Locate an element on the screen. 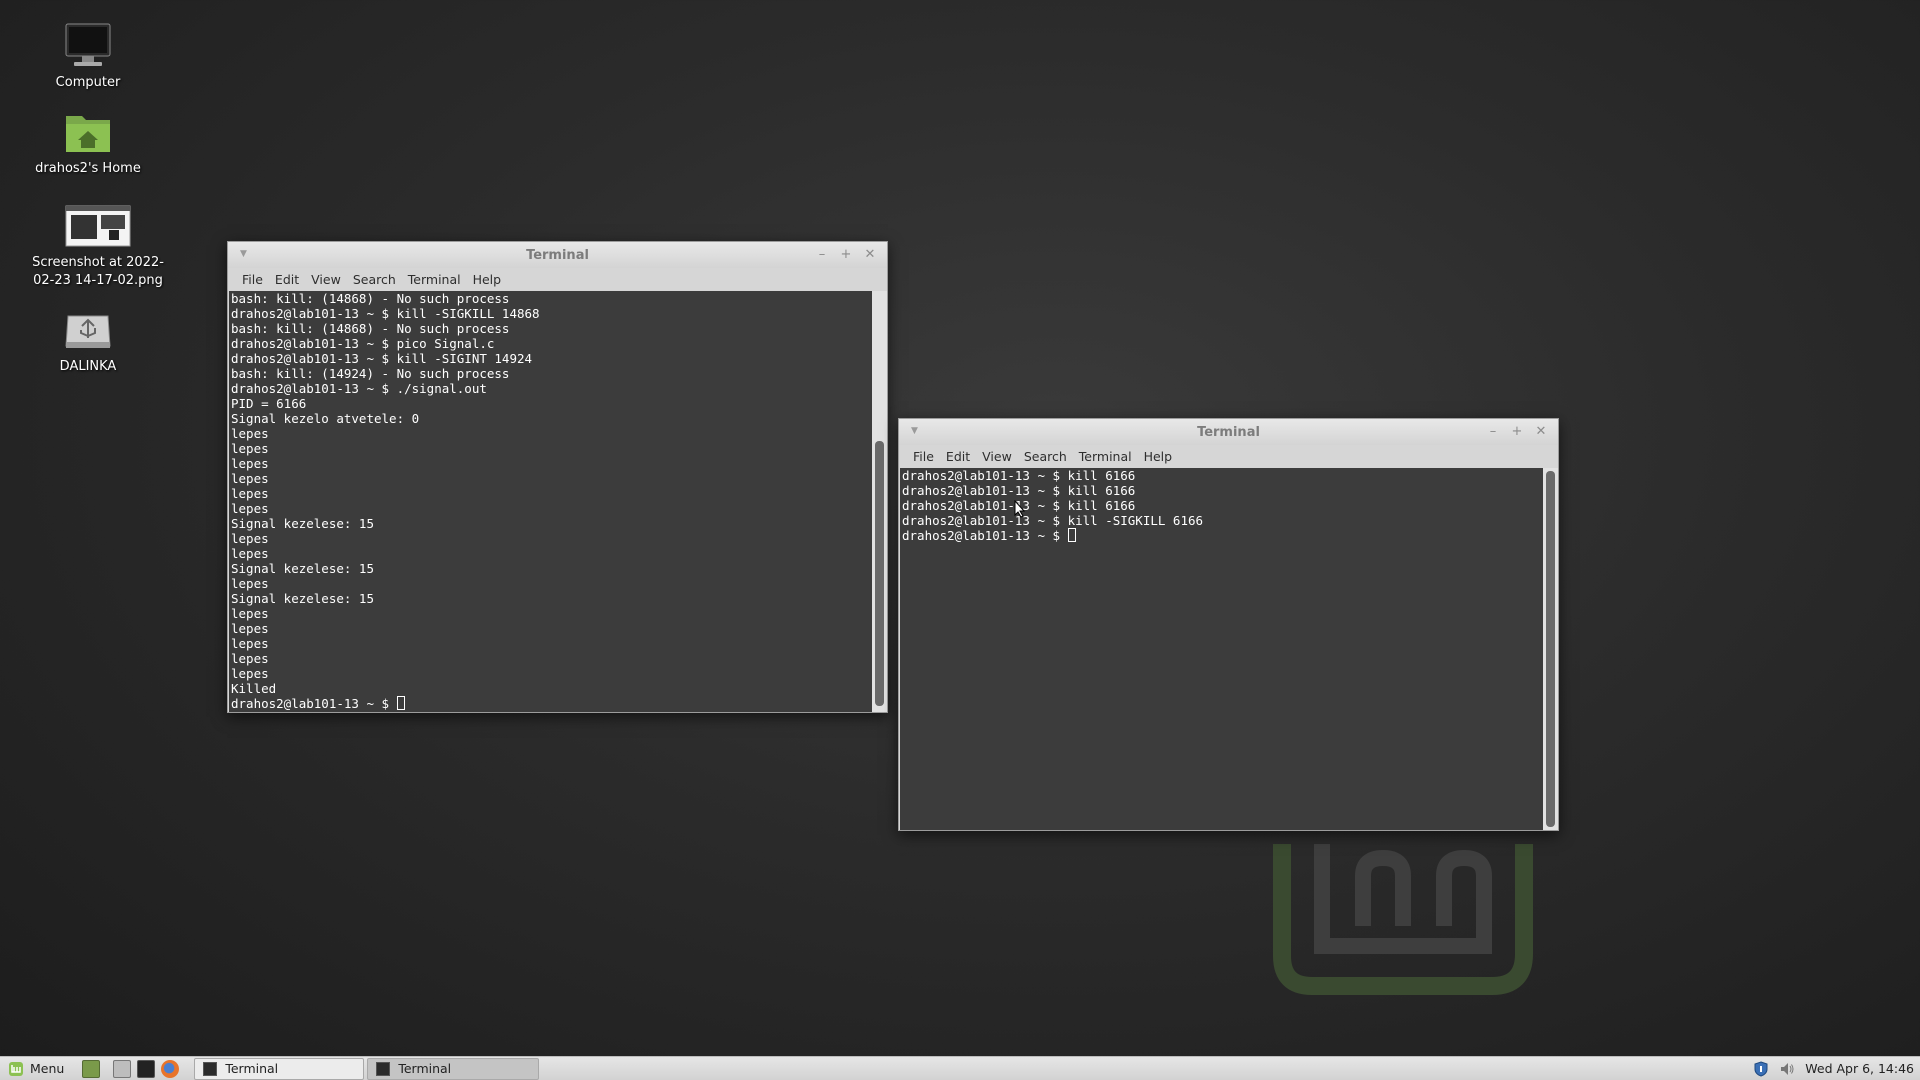 The height and width of the screenshot is (1080, 1920). shield-icon is located at coordinates (1761, 1068).